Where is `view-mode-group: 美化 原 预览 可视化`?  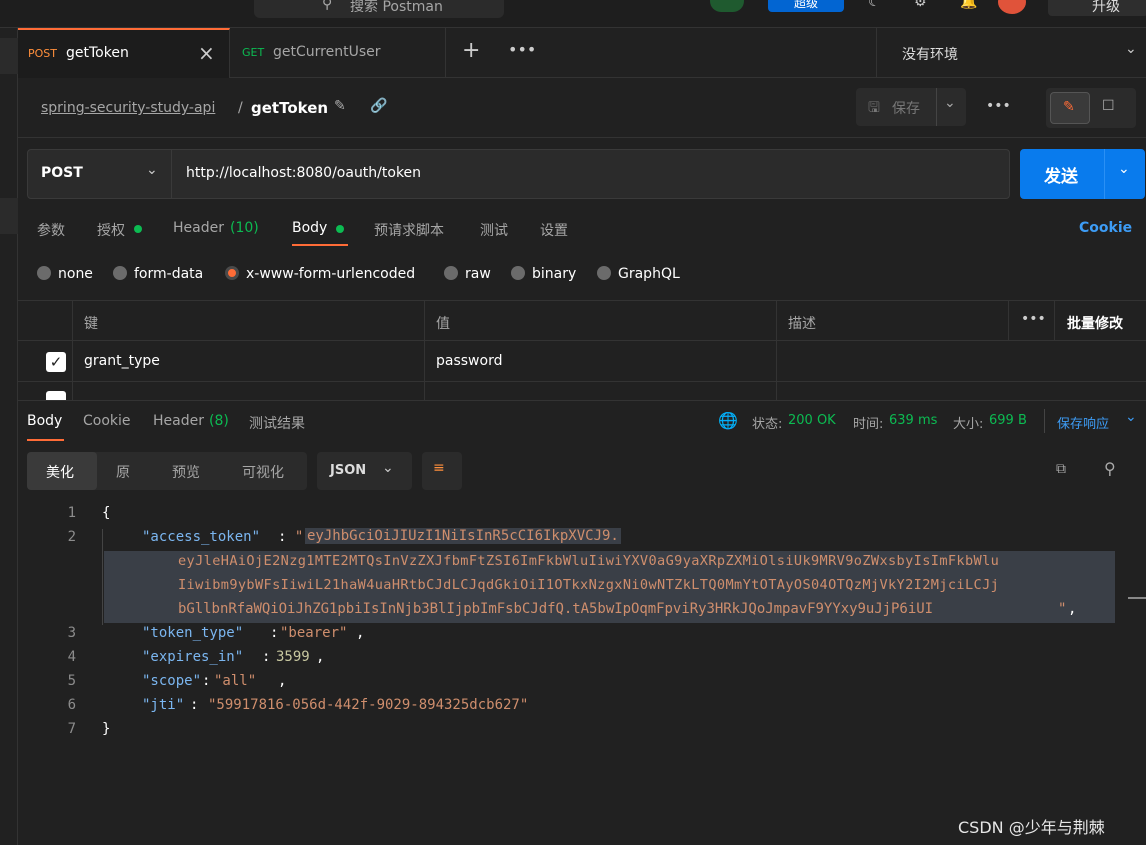 view-mode-group: 美化 原 预览 可视化 is located at coordinates (167, 471).